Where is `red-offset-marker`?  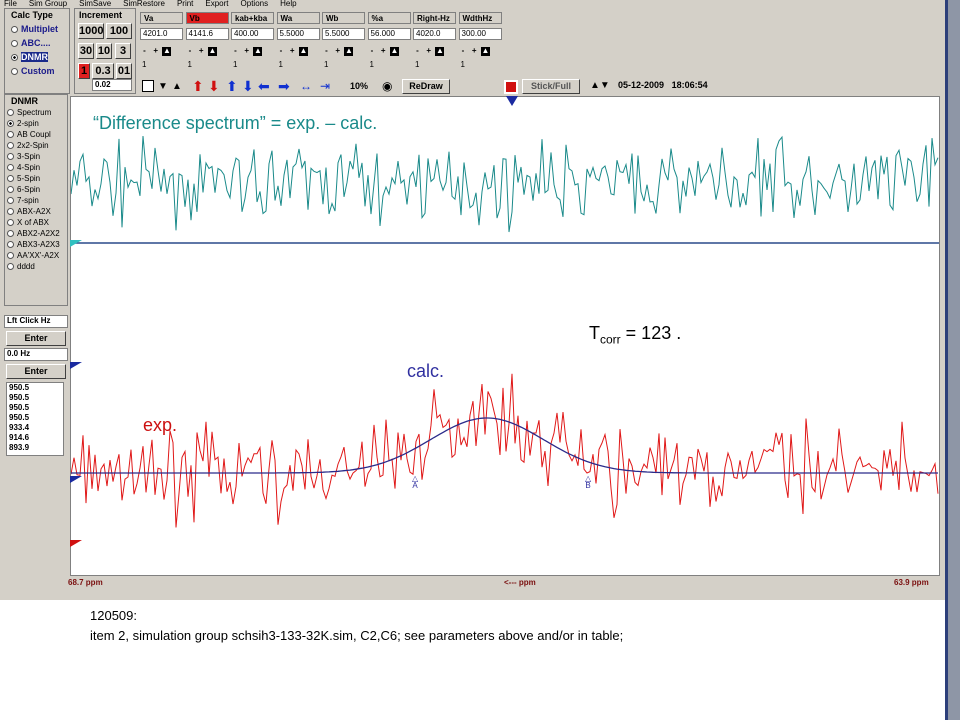 red-offset-marker is located at coordinates (76, 543).